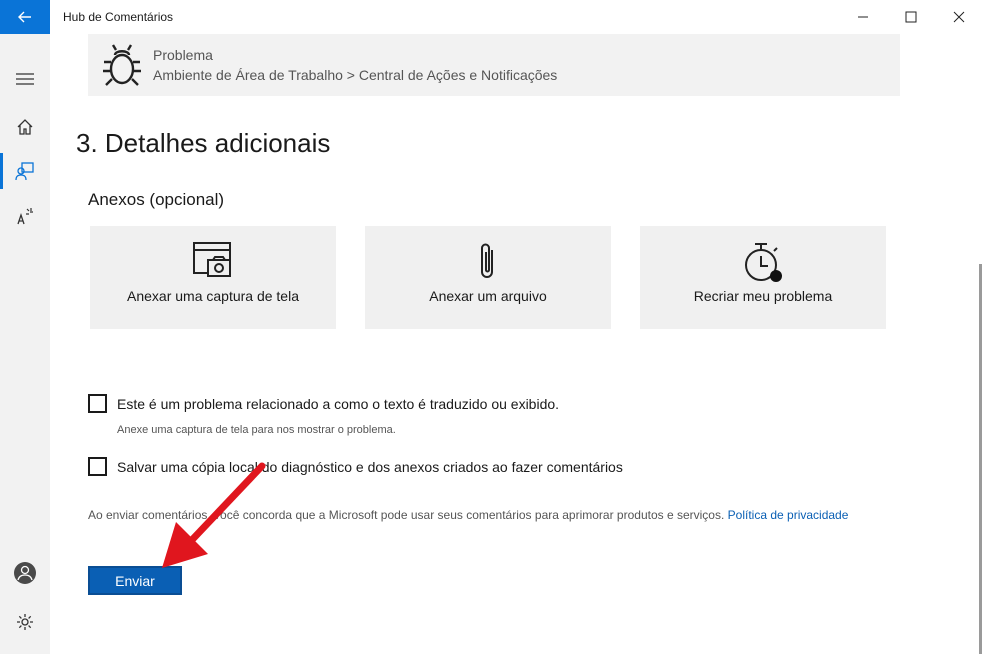  What do you see at coordinates (488, 296) in the screenshot?
I see `tile-label: Anexar um arquivo` at bounding box center [488, 296].